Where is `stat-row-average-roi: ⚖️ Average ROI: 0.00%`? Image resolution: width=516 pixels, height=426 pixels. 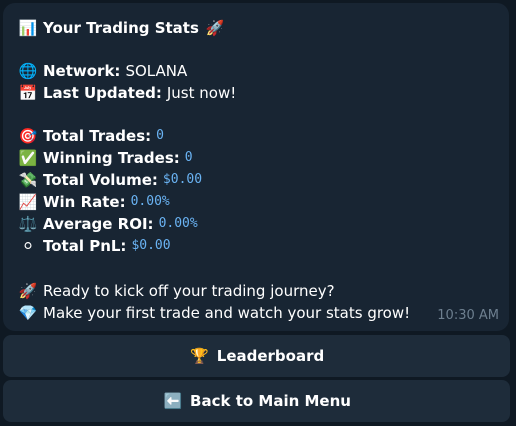
stat-row-average-roi: ⚖️ Average ROI: 0.00% is located at coordinates (107, 224).